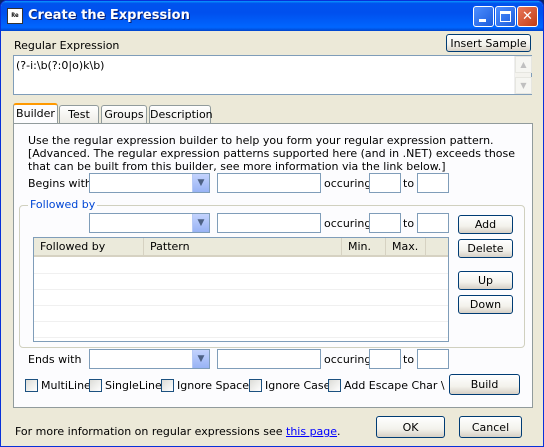 This screenshot has width=544, height=447. I want to click on maximize-button, so click(505, 16).